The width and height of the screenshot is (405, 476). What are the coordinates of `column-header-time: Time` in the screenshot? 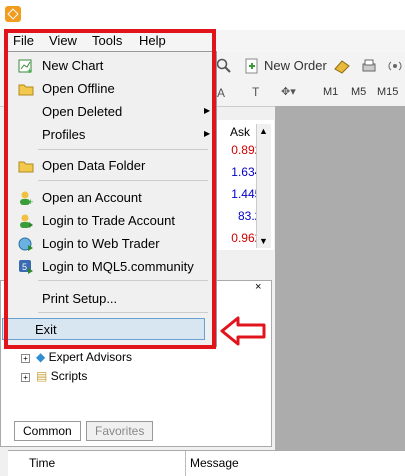 It's located at (42, 463).